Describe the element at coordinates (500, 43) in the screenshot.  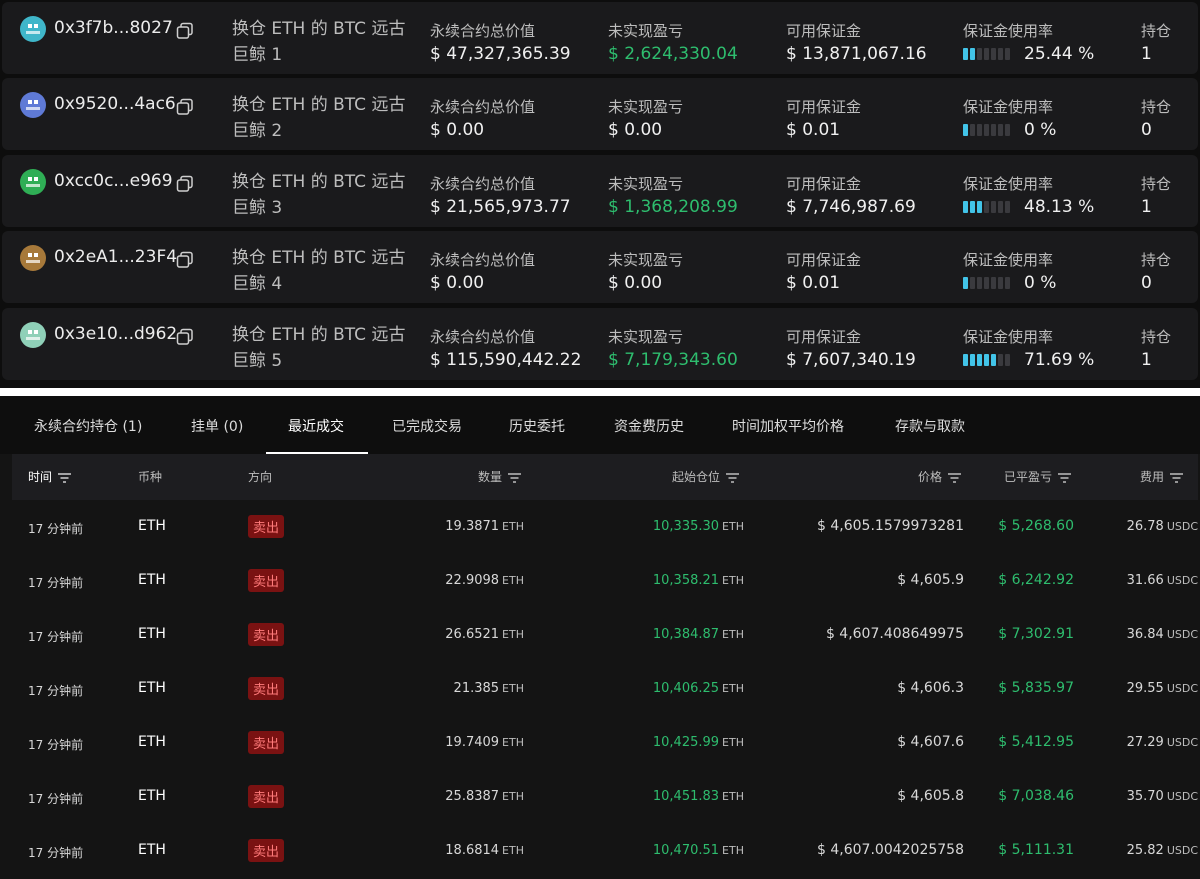
I see `perp-value-col: 永续合约总价值 $ 47,327,365.39` at that location.